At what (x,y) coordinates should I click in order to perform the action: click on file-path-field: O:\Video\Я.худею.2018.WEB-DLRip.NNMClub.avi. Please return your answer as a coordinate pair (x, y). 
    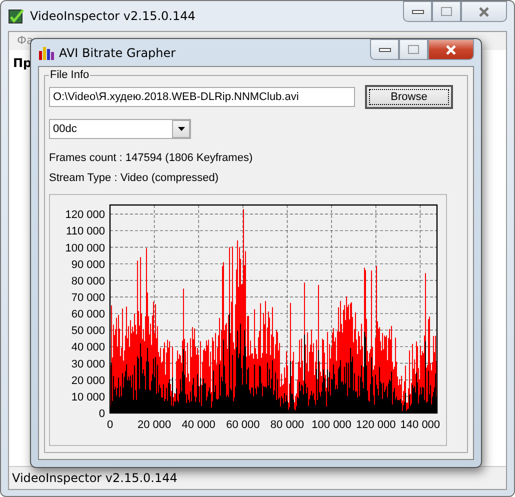
    Looking at the image, I should click on (202, 97).